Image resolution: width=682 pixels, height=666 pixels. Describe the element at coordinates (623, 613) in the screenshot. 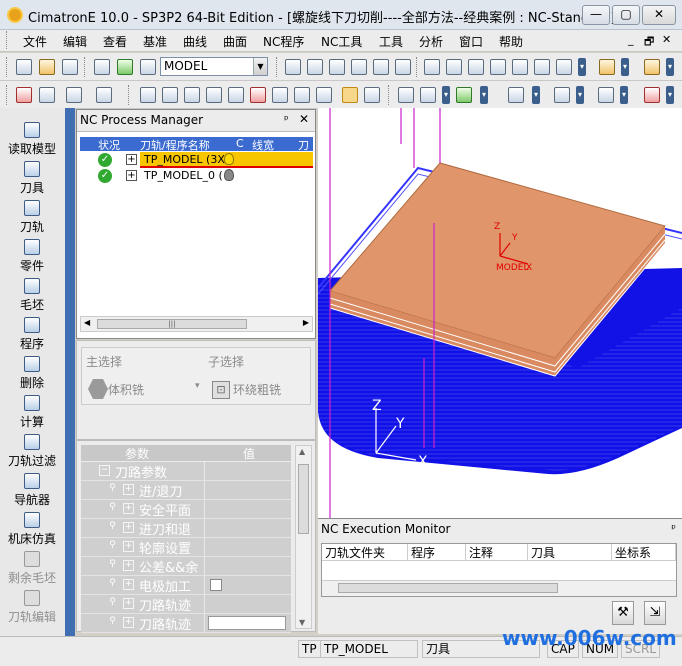

I see `execute-button: ⚒` at that location.